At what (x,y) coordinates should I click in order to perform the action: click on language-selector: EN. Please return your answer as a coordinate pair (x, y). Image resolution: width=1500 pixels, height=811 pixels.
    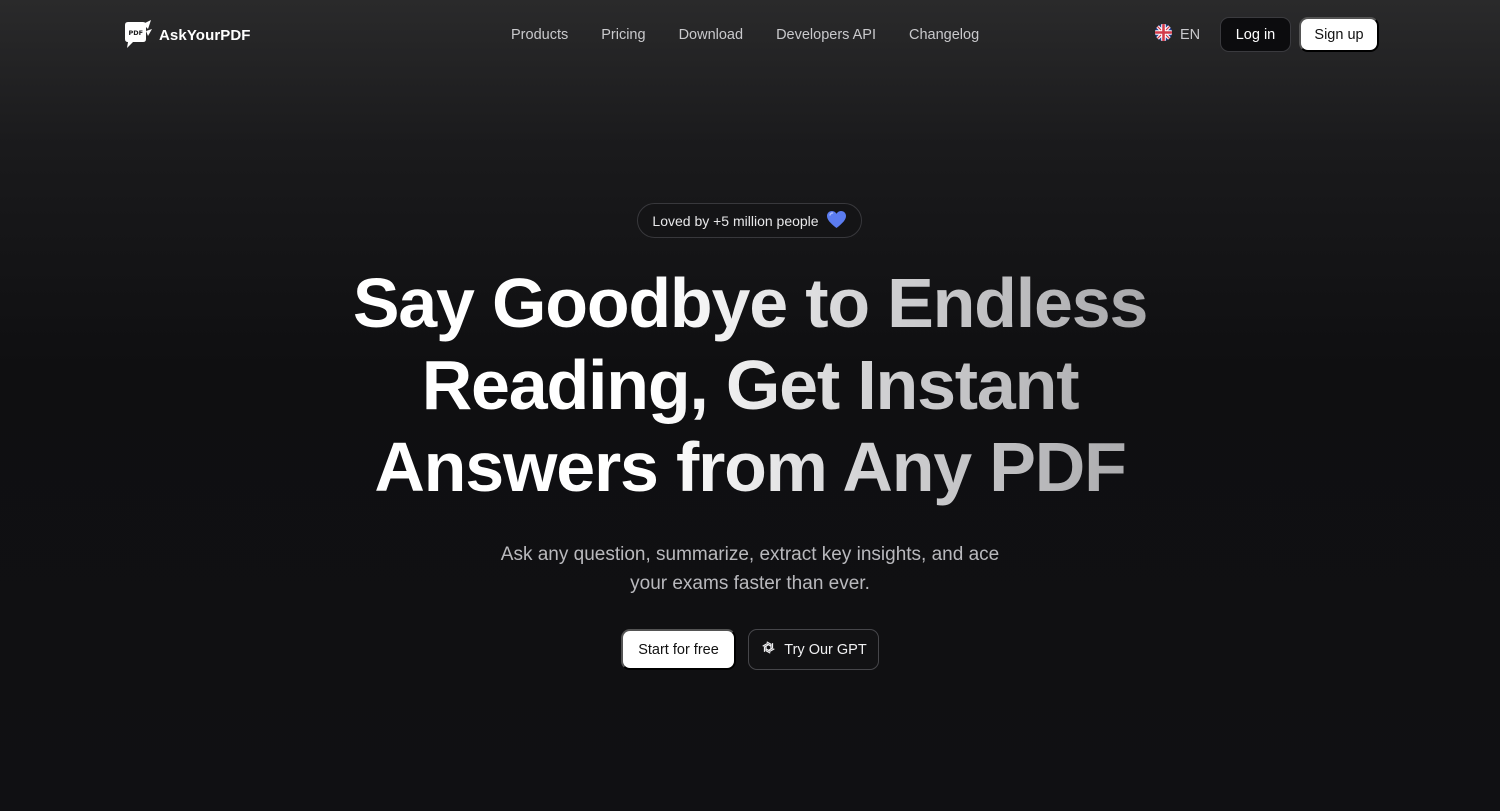
    Looking at the image, I should click on (1177, 35).